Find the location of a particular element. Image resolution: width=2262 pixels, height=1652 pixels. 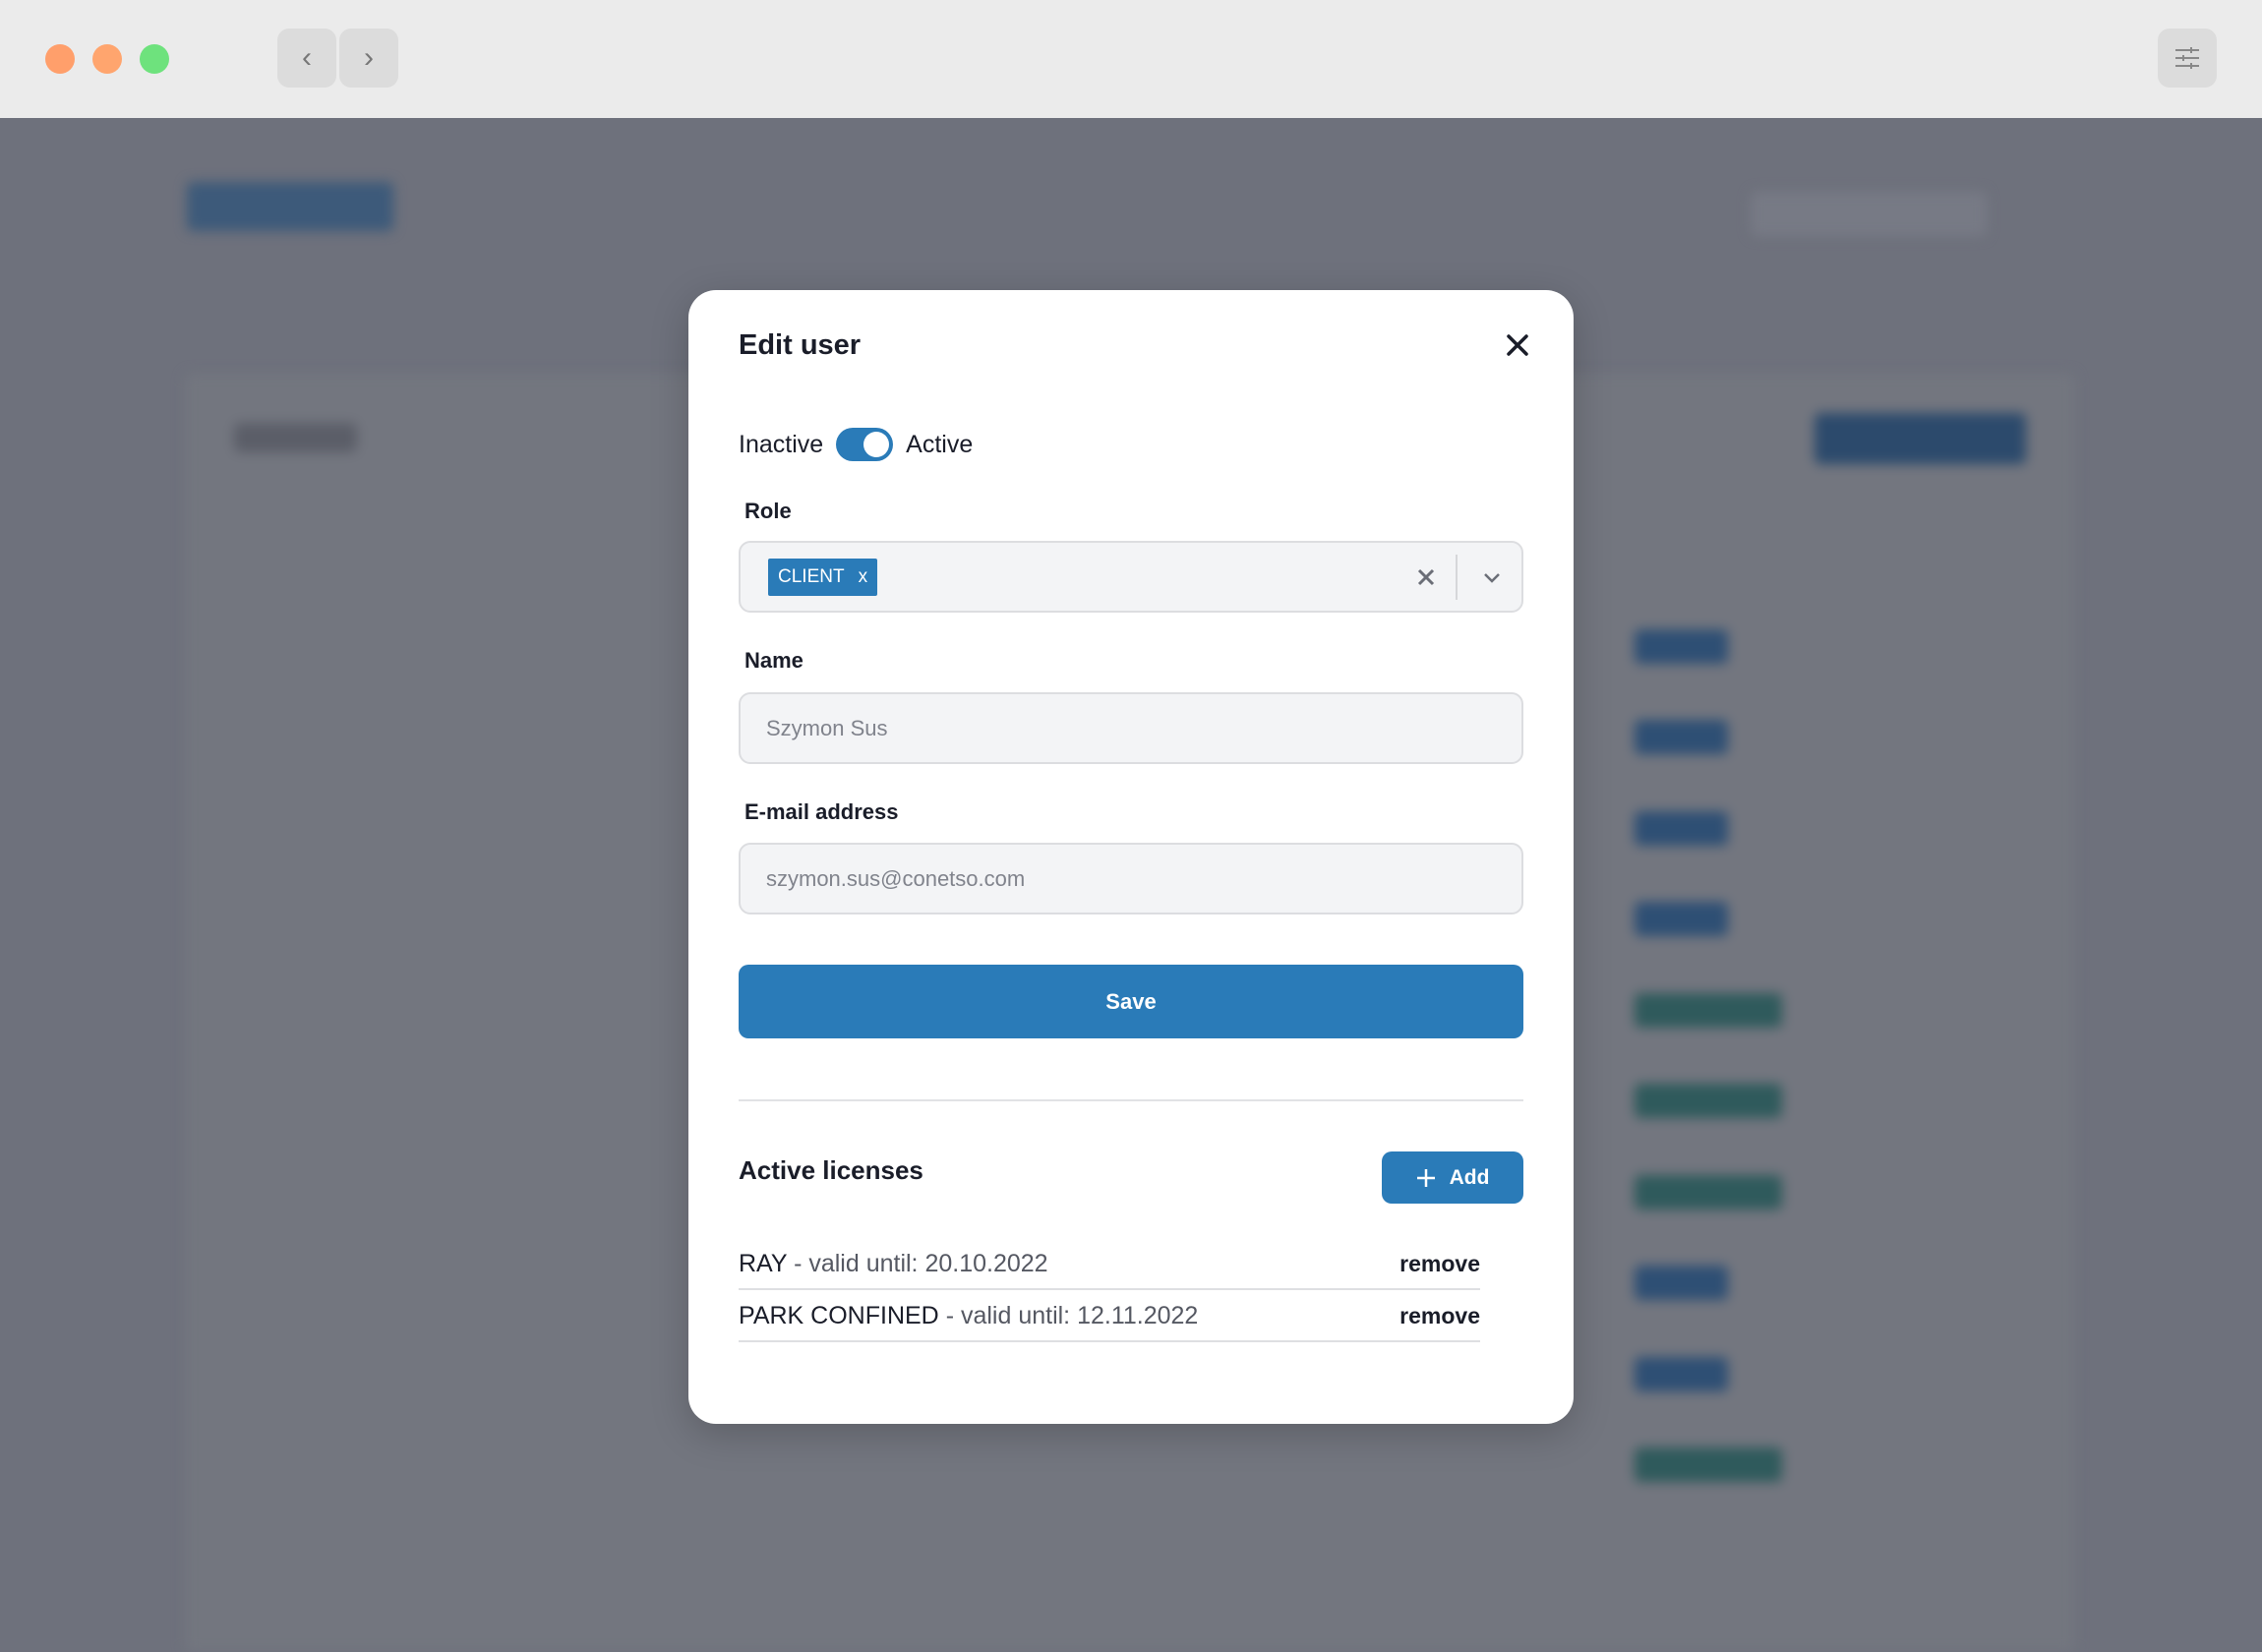

email-input: szymon.sus@conetso.com is located at coordinates (1131, 878).